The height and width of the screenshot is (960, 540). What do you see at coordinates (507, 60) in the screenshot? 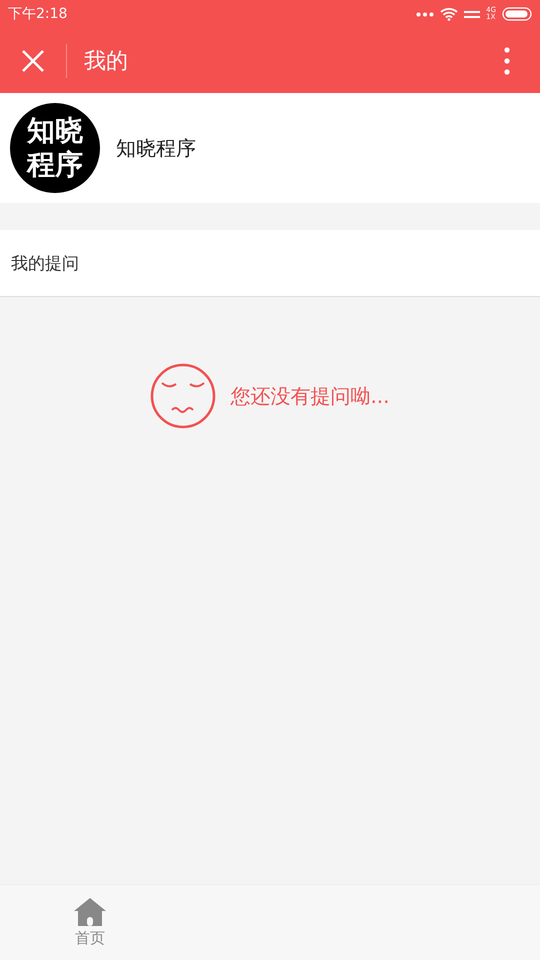
I see `more-icon` at bounding box center [507, 60].